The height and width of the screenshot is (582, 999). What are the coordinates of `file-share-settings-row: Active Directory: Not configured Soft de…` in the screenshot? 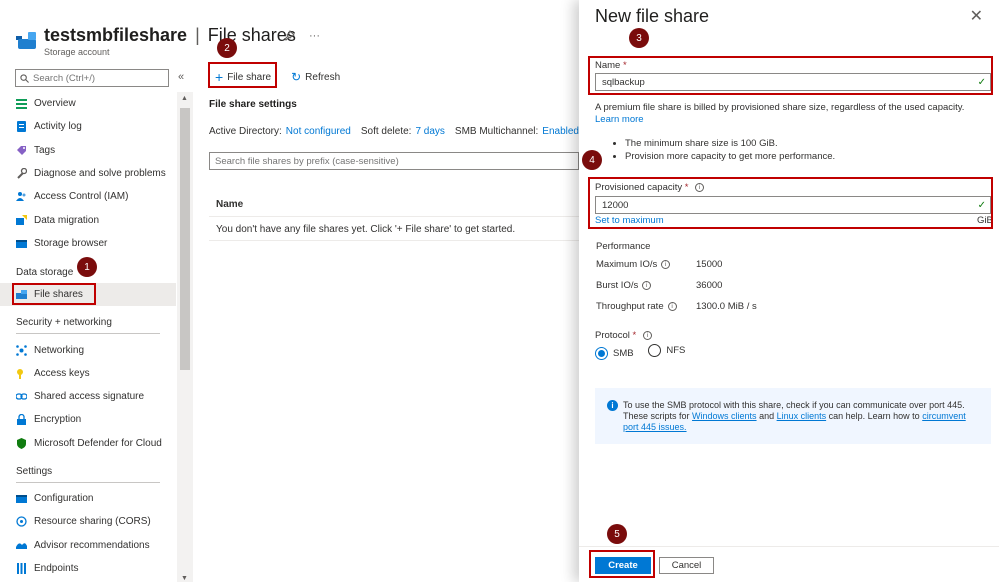 It's located at (394, 131).